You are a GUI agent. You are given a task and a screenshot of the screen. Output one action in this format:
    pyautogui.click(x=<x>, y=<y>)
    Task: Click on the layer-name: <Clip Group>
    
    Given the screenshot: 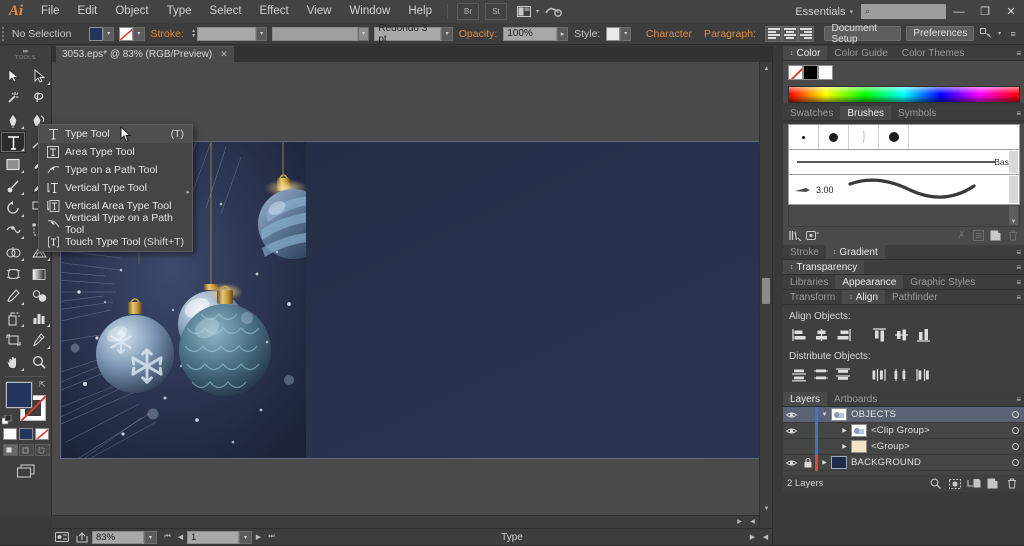 What is the action you would take?
    pyautogui.click(x=938, y=430)
    